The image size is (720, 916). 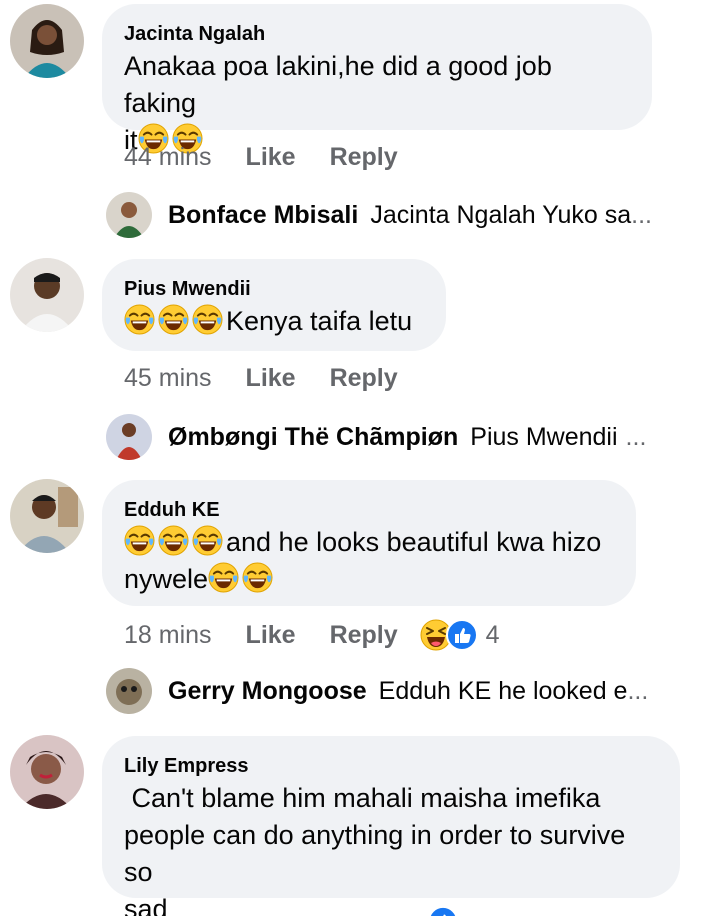 I want to click on reply-snippet: Jacinta Ngalah Yuko sa, so click(x=501, y=214).